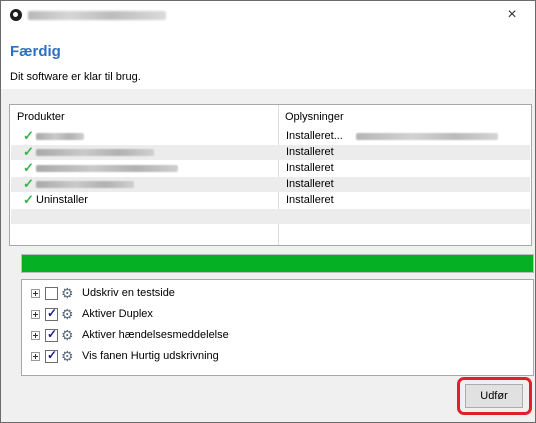  Describe the element at coordinates (268, 60) in the screenshot. I see `header-panel: Færdig Dit software er klar til brug.` at that location.